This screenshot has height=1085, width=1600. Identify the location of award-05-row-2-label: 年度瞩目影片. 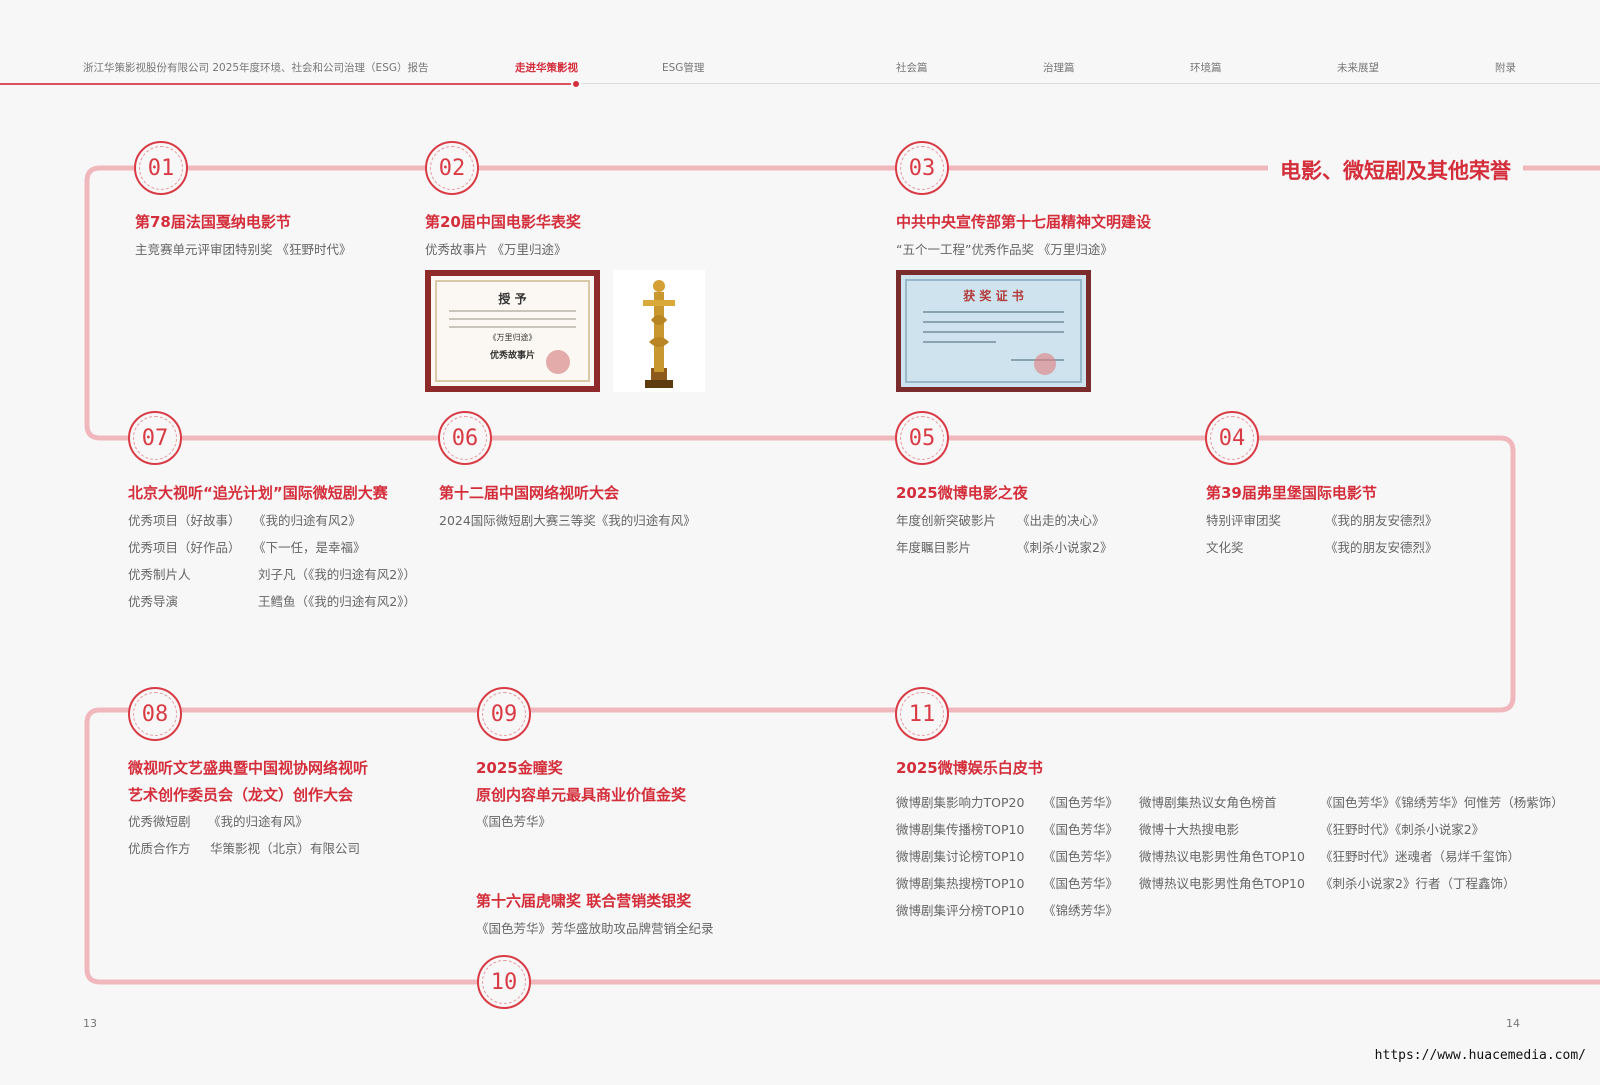
(934, 547).